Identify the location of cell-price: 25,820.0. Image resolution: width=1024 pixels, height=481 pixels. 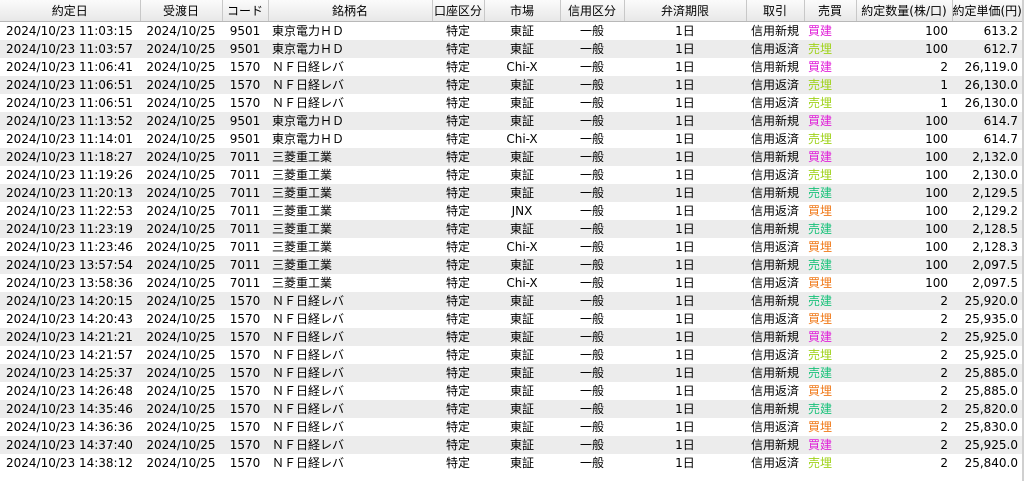
(987, 409).